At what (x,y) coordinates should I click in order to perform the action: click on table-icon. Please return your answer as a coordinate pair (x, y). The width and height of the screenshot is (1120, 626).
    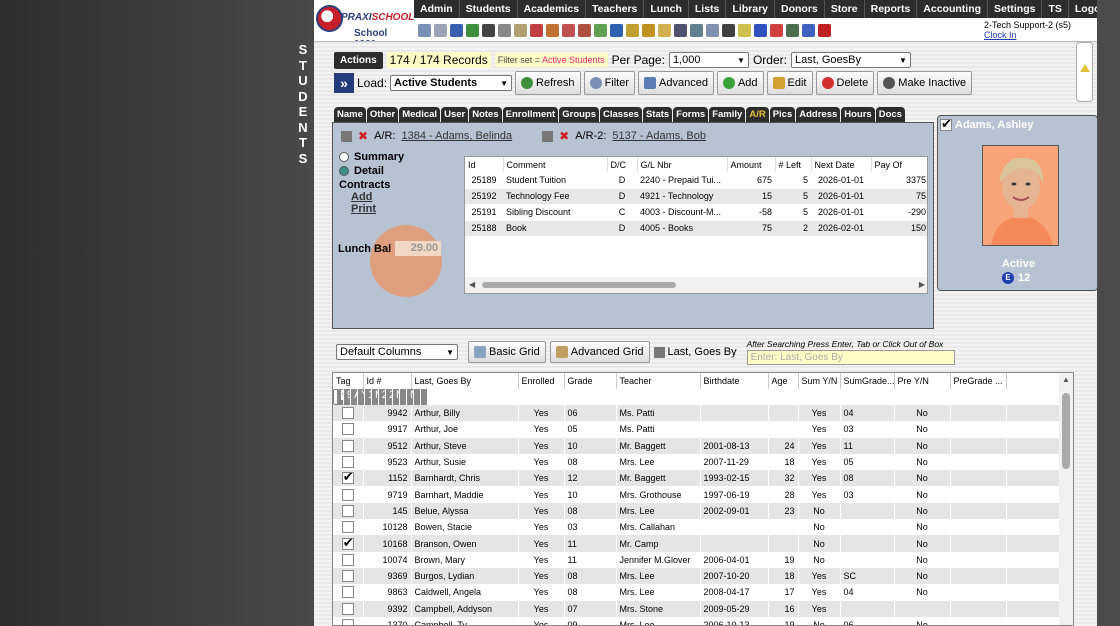
    Looking at the image, I should click on (440, 30).